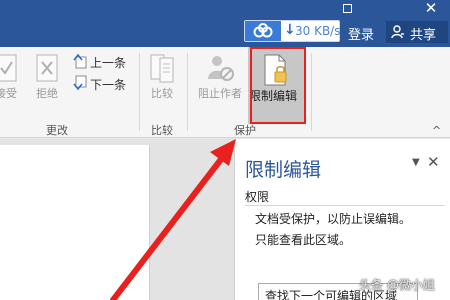 This screenshot has height=300, width=450. I want to click on watermark-text: 头条 @微小姐, so click(397, 285).